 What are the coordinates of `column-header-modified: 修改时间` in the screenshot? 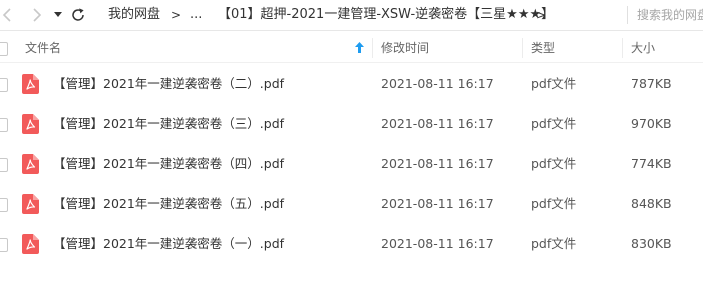 It's located at (405, 48).